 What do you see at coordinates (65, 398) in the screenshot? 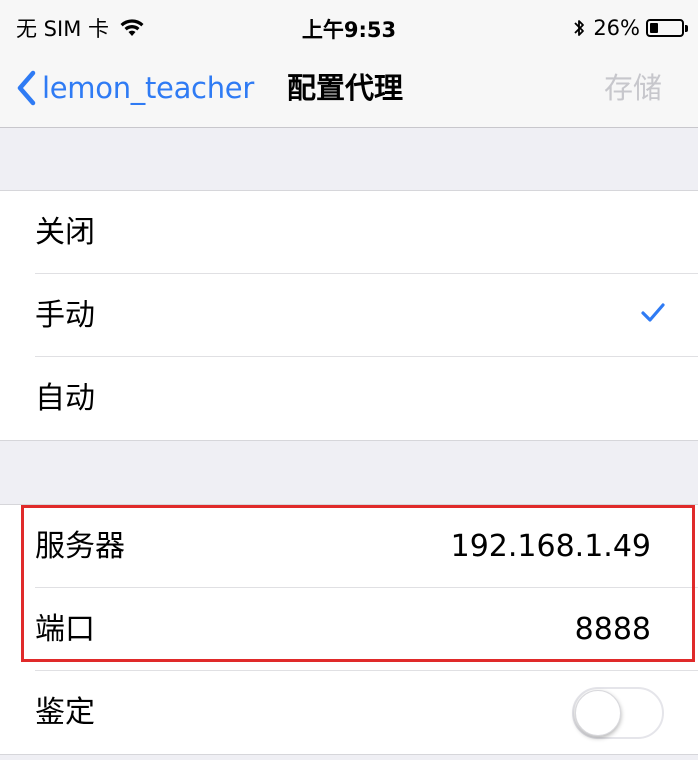
I see `proxy-mode-auto-label: 自动` at bounding box center [65, 398].